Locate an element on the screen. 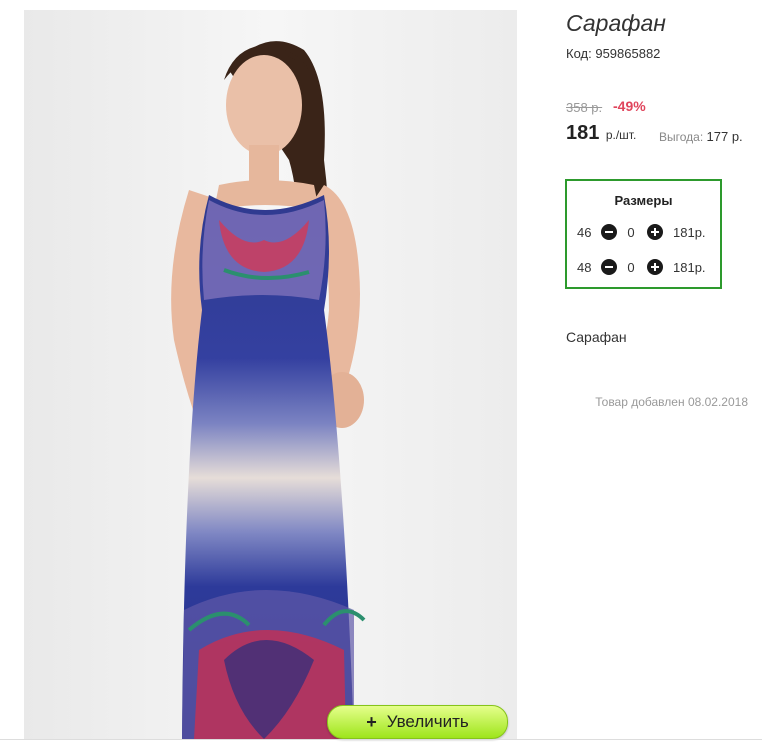  divider is located at coordinates (381, 739).